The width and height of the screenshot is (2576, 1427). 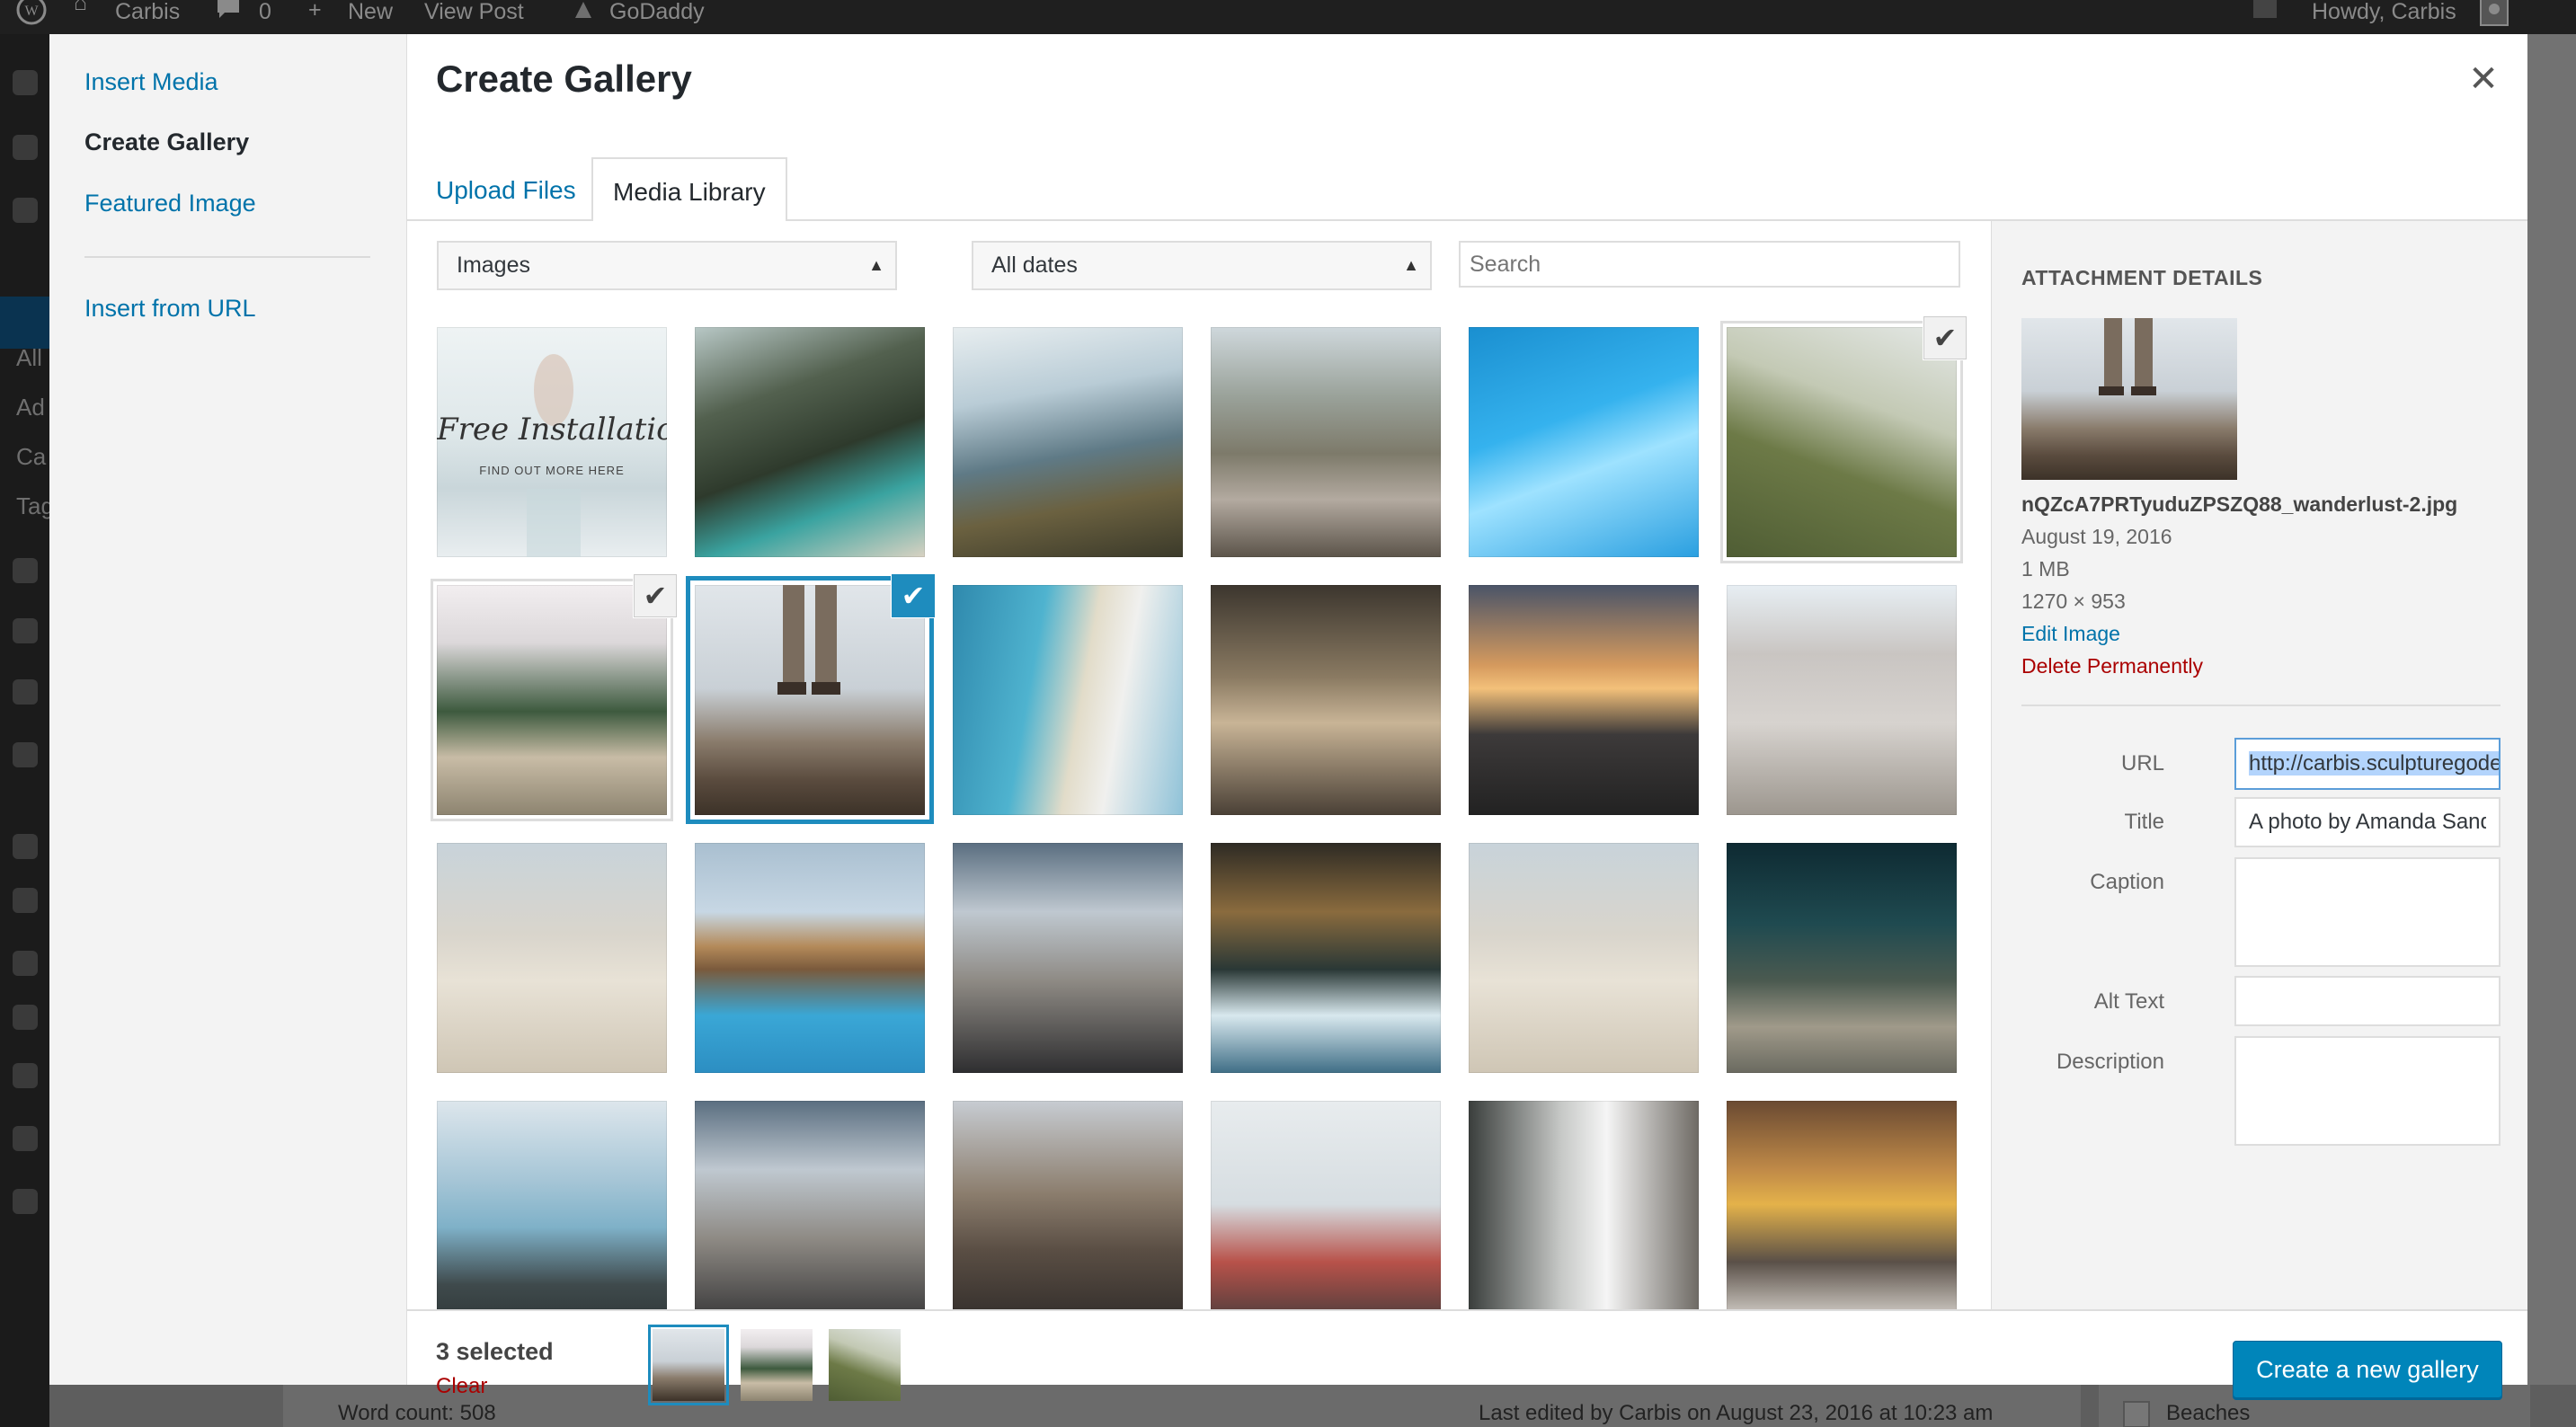 What do you see at coordinates (1709, 264) in the screenshot?
I see `media-search-input` at bounding box center [1709, 264].